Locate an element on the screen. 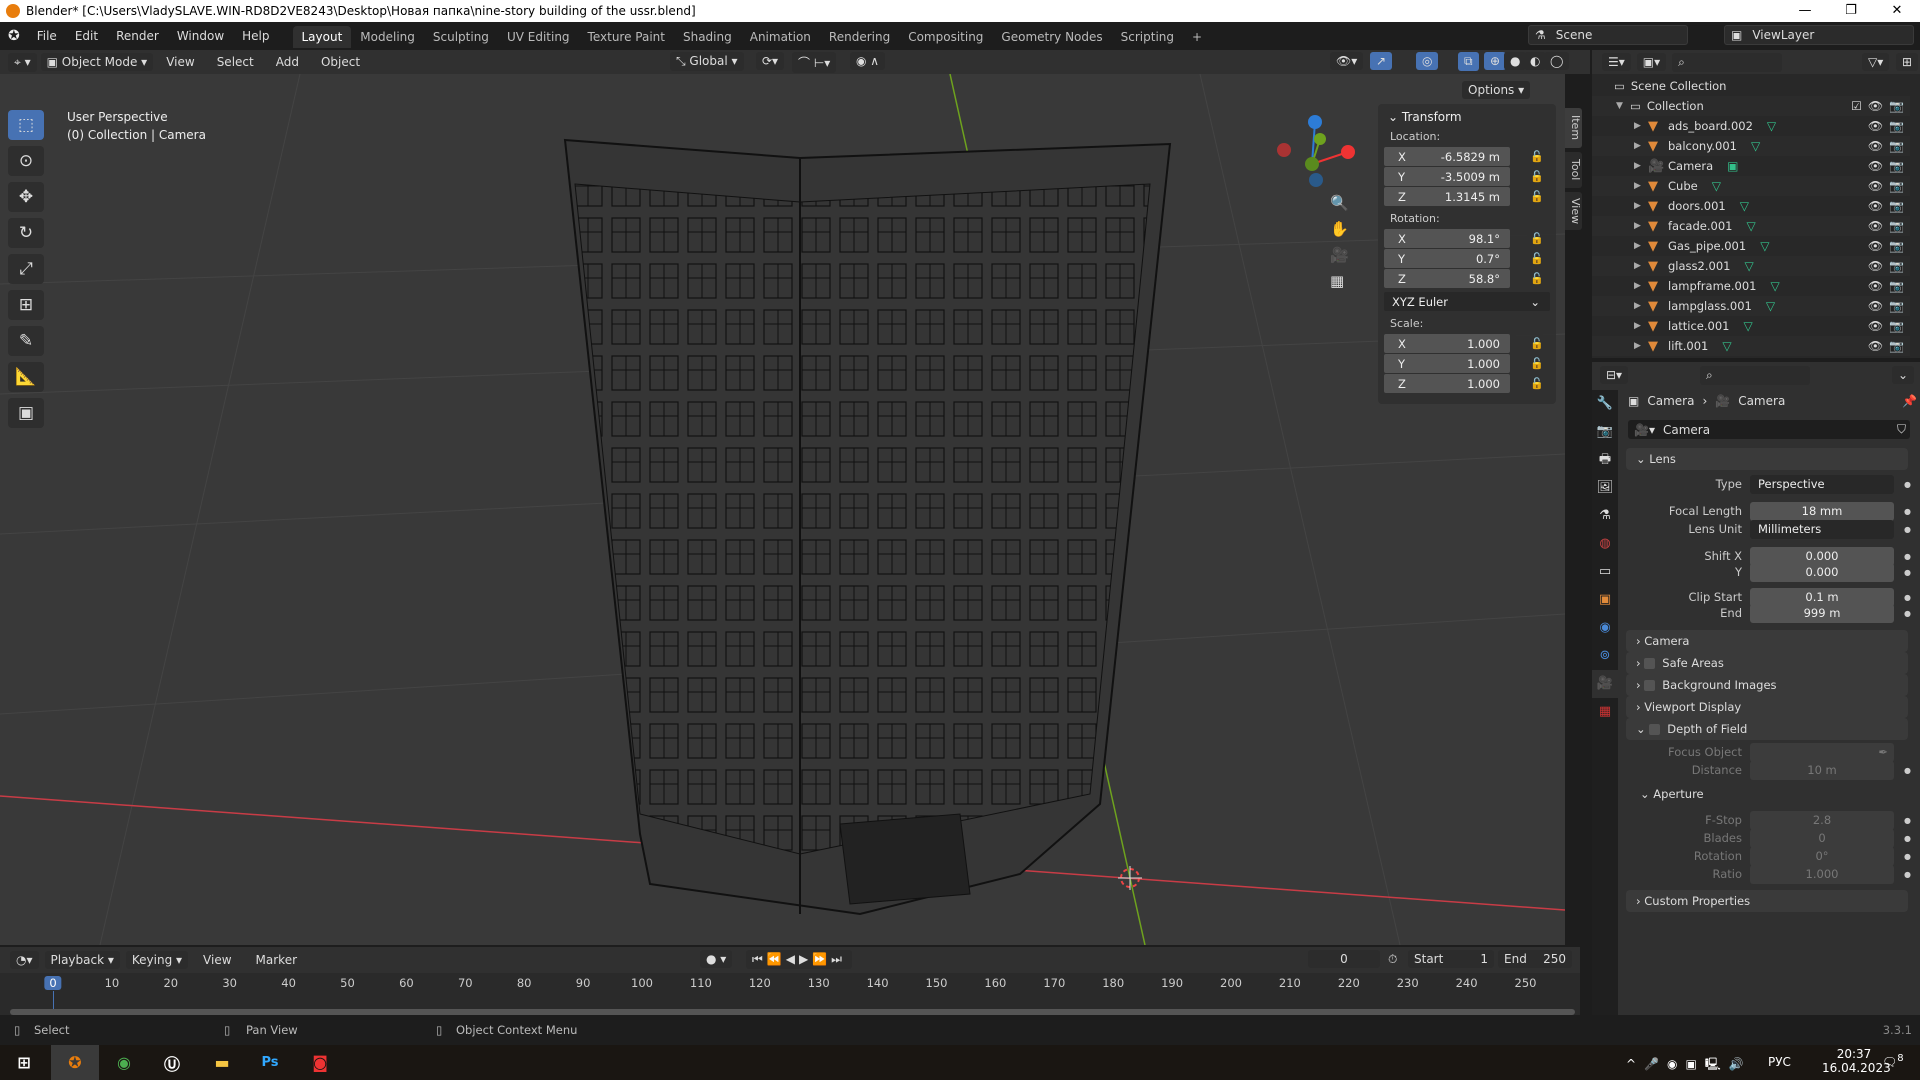 The width and height of the screenshot is (1920, 1080). options-button: Options ▾ is located at coordinates (1496, 90).